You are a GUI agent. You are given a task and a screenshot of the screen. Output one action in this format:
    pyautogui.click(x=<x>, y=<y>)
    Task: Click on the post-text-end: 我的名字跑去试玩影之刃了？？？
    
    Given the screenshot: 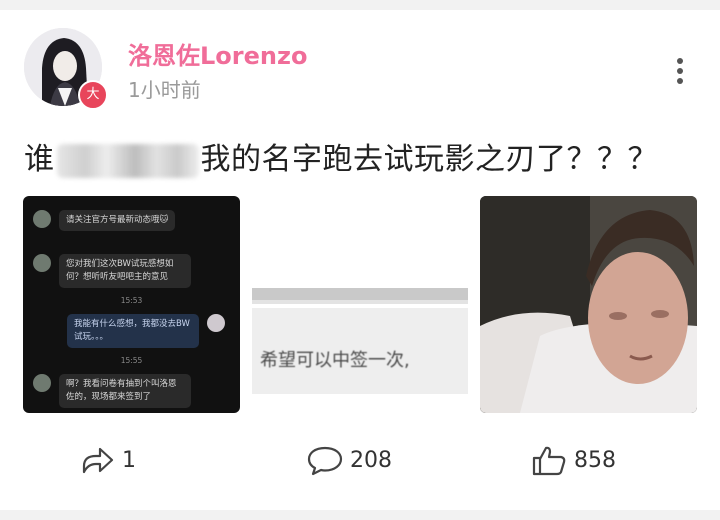 What is the action you would take?
    pyautogui.click(x=429, y=159)
    